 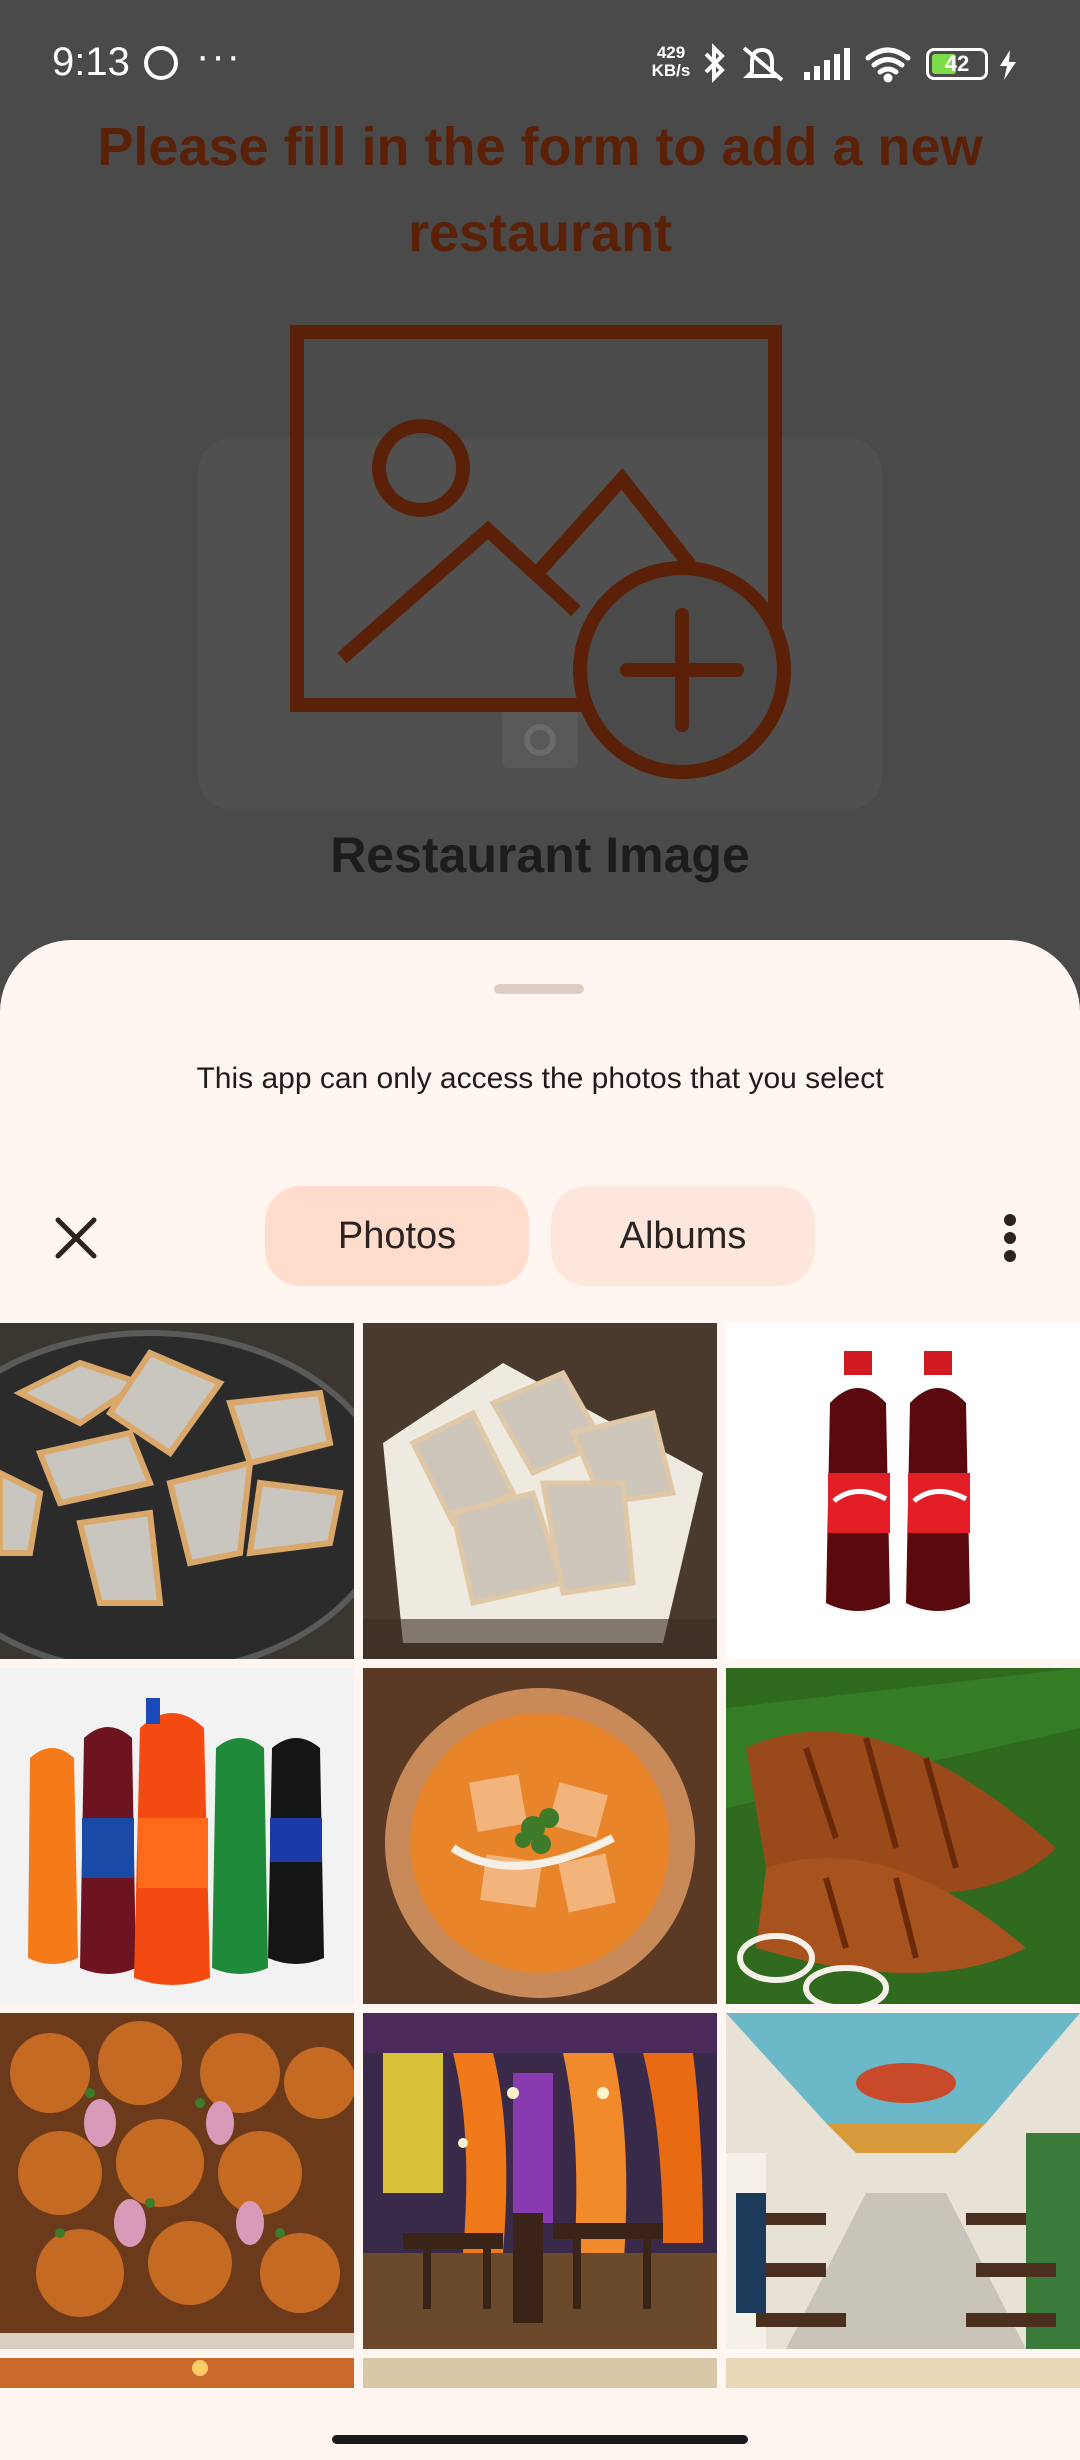 I want to click on silent-icon, so click(x=763, y=64).